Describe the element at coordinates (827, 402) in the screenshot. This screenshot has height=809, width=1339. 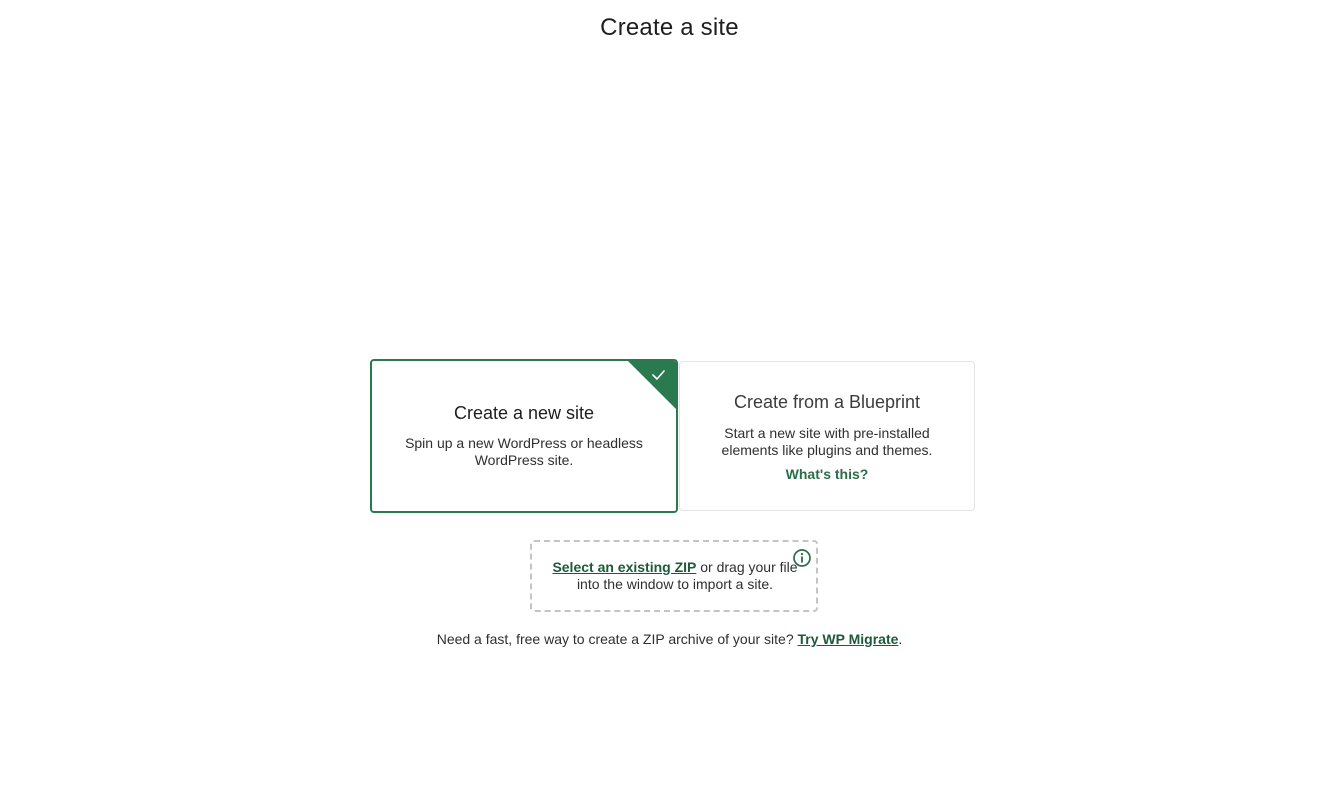
I see `blueprint-title: Create from a Blueprint` at that location.